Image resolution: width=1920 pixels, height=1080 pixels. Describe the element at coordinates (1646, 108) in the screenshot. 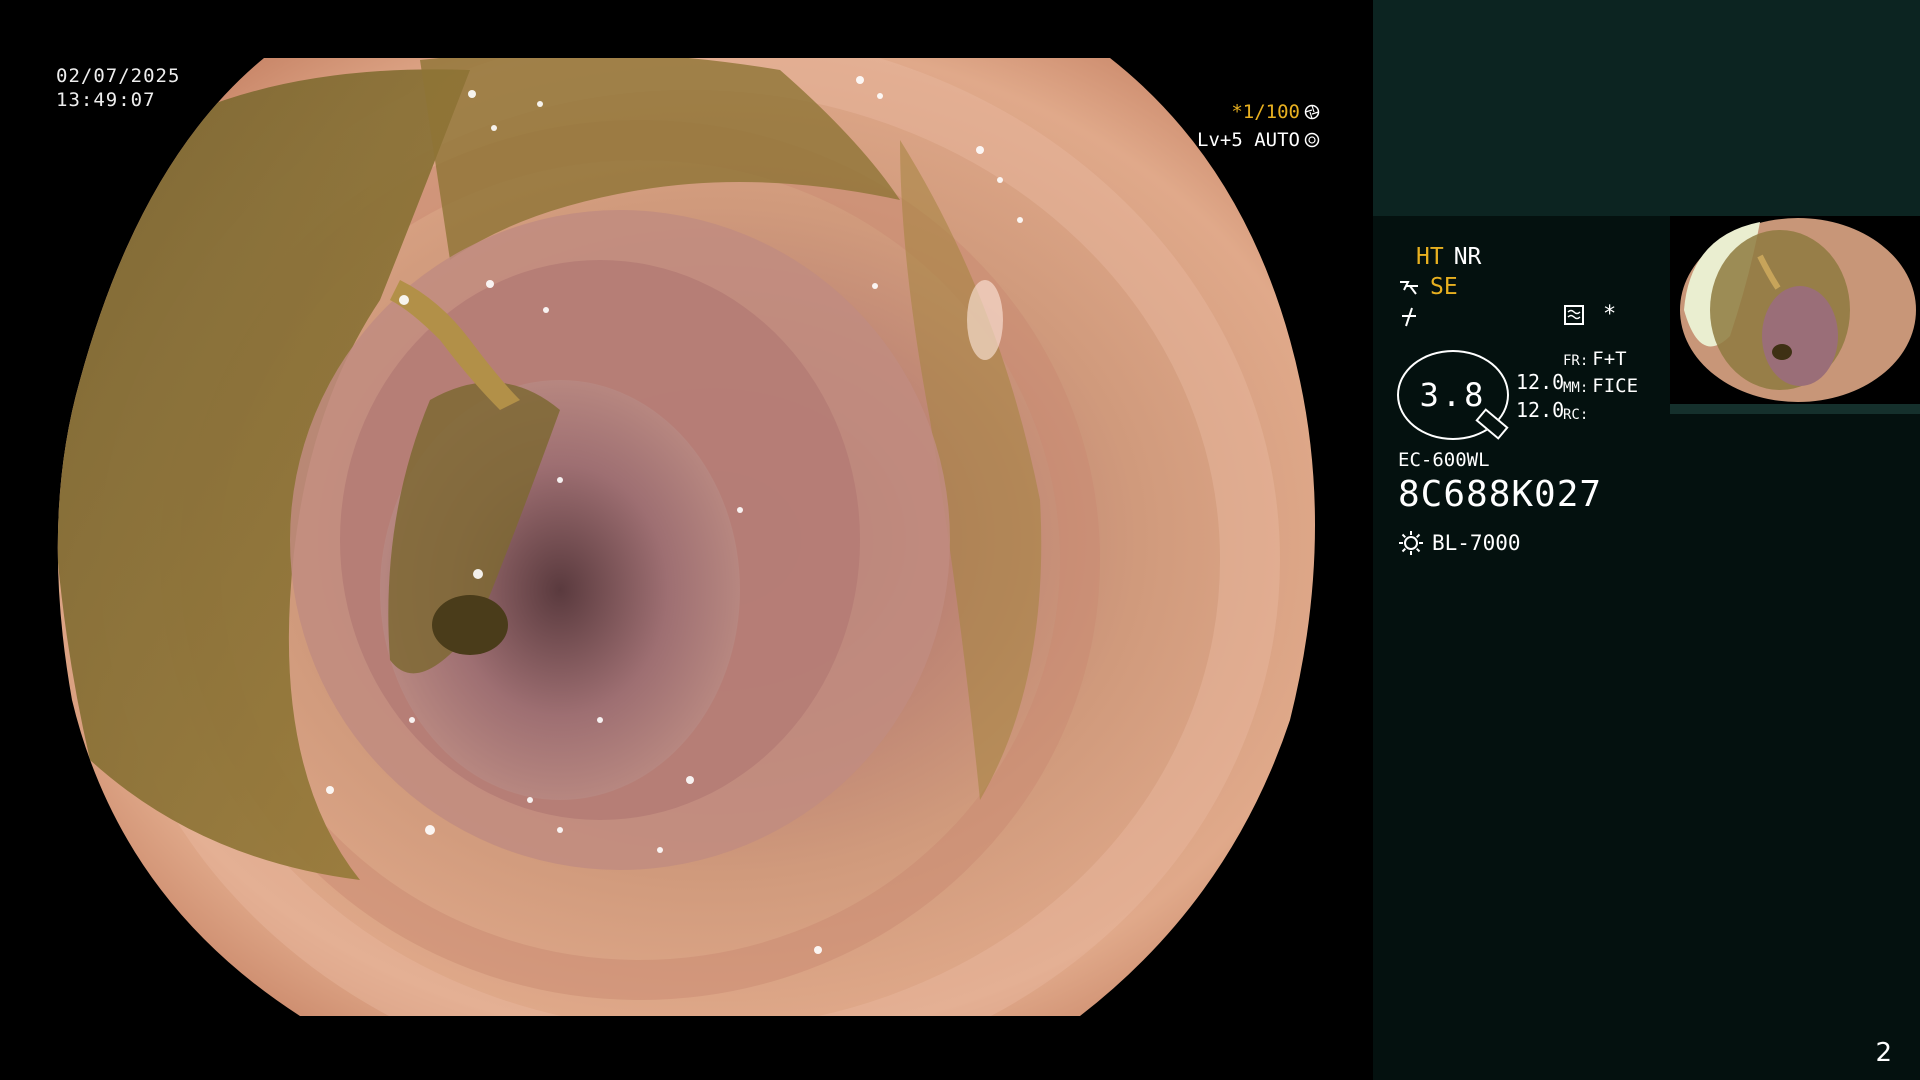

I see `panel-header` at that location.